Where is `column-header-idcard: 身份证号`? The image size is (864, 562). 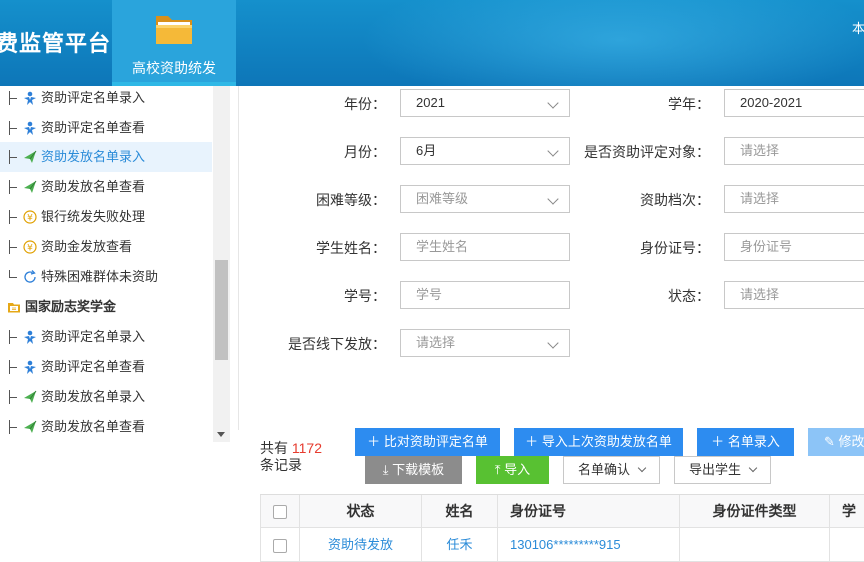
column-header-idcard: 身份证号 is located at coordinates (589, 511).